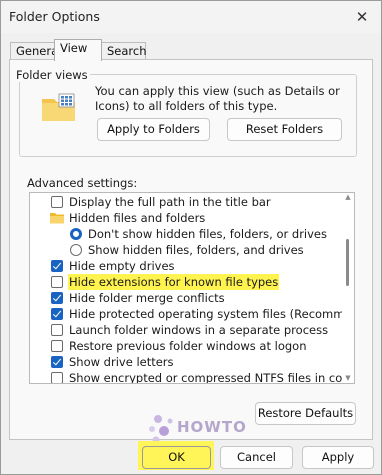  What do you see at coordinates (121, 362) in the screenshot?
I see `list-item-label: Show drive letters` at bounding box center [121, 362].